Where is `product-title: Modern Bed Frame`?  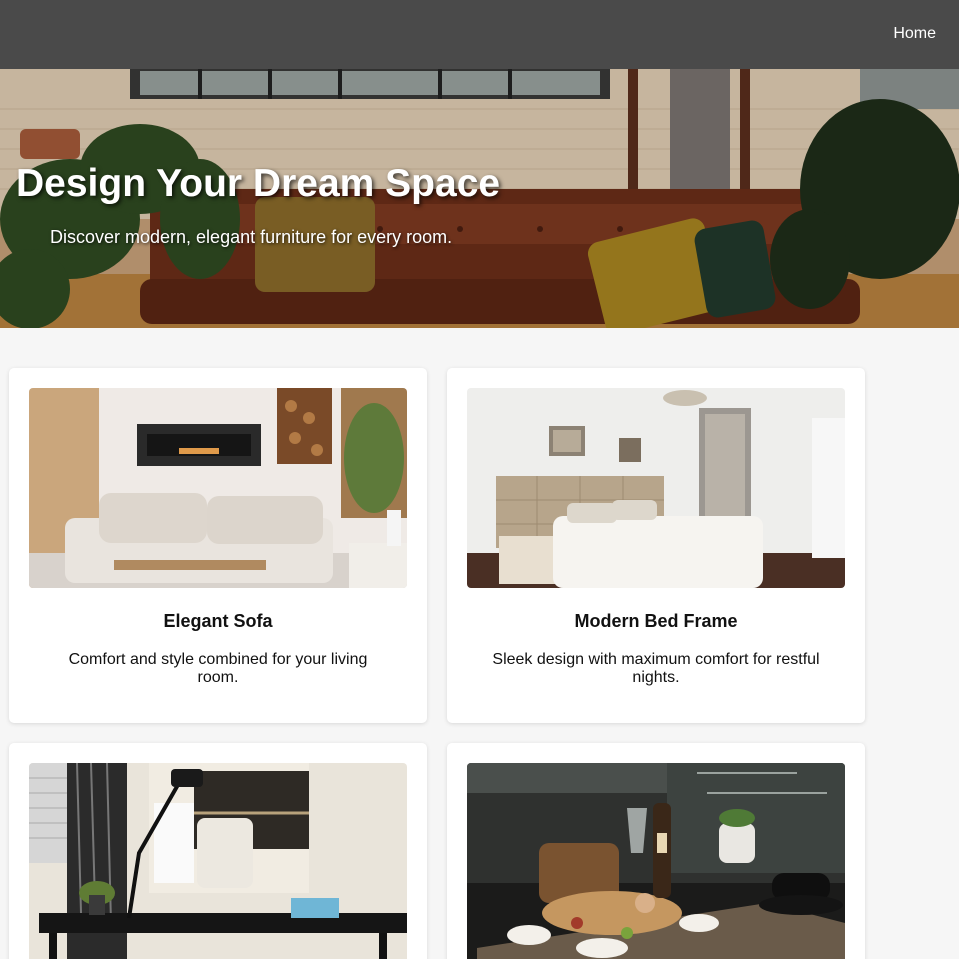
product-title: Modern Bed Frame is located at coordinates (656, 621).